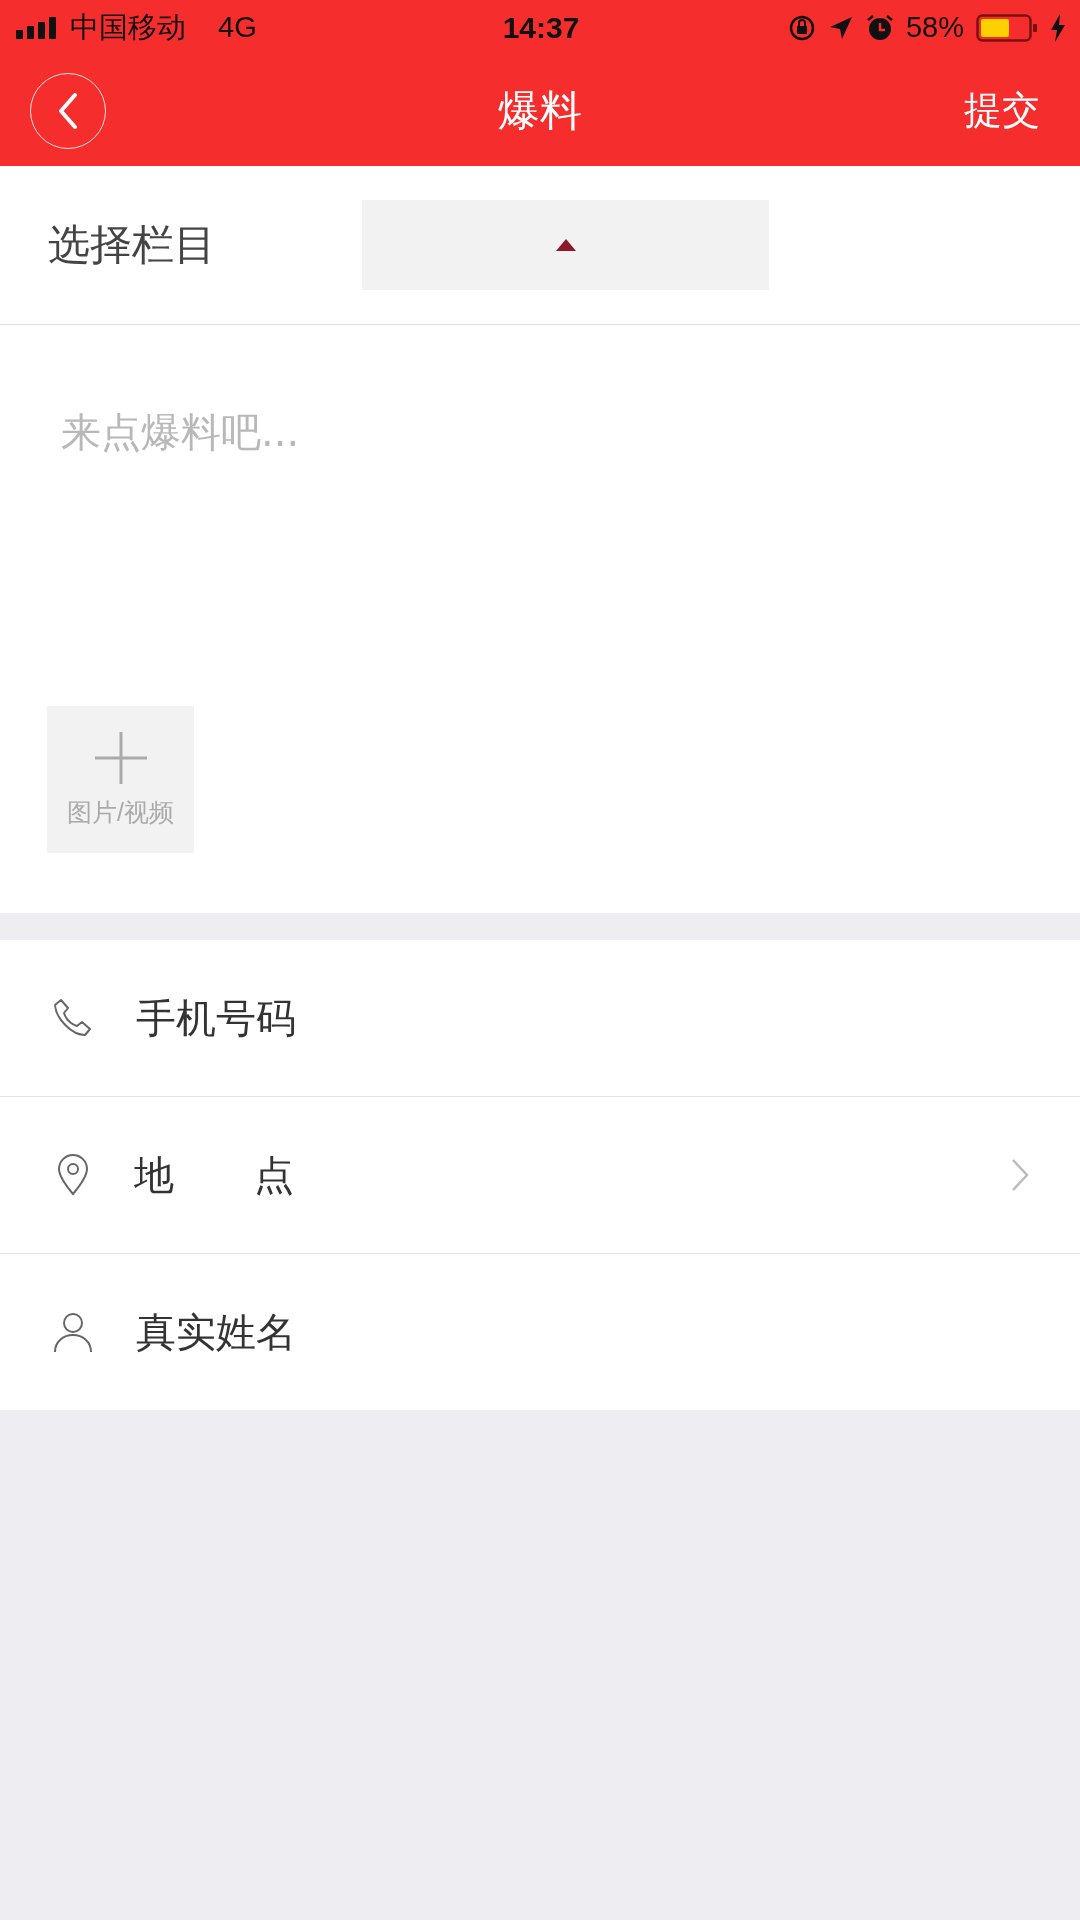 This screenshot has width=1080, height=1920. What do you see at coordinates (132, 245) in the screenshot?
I see `column-label: 选择栏目` at bounding box center [132, 245].